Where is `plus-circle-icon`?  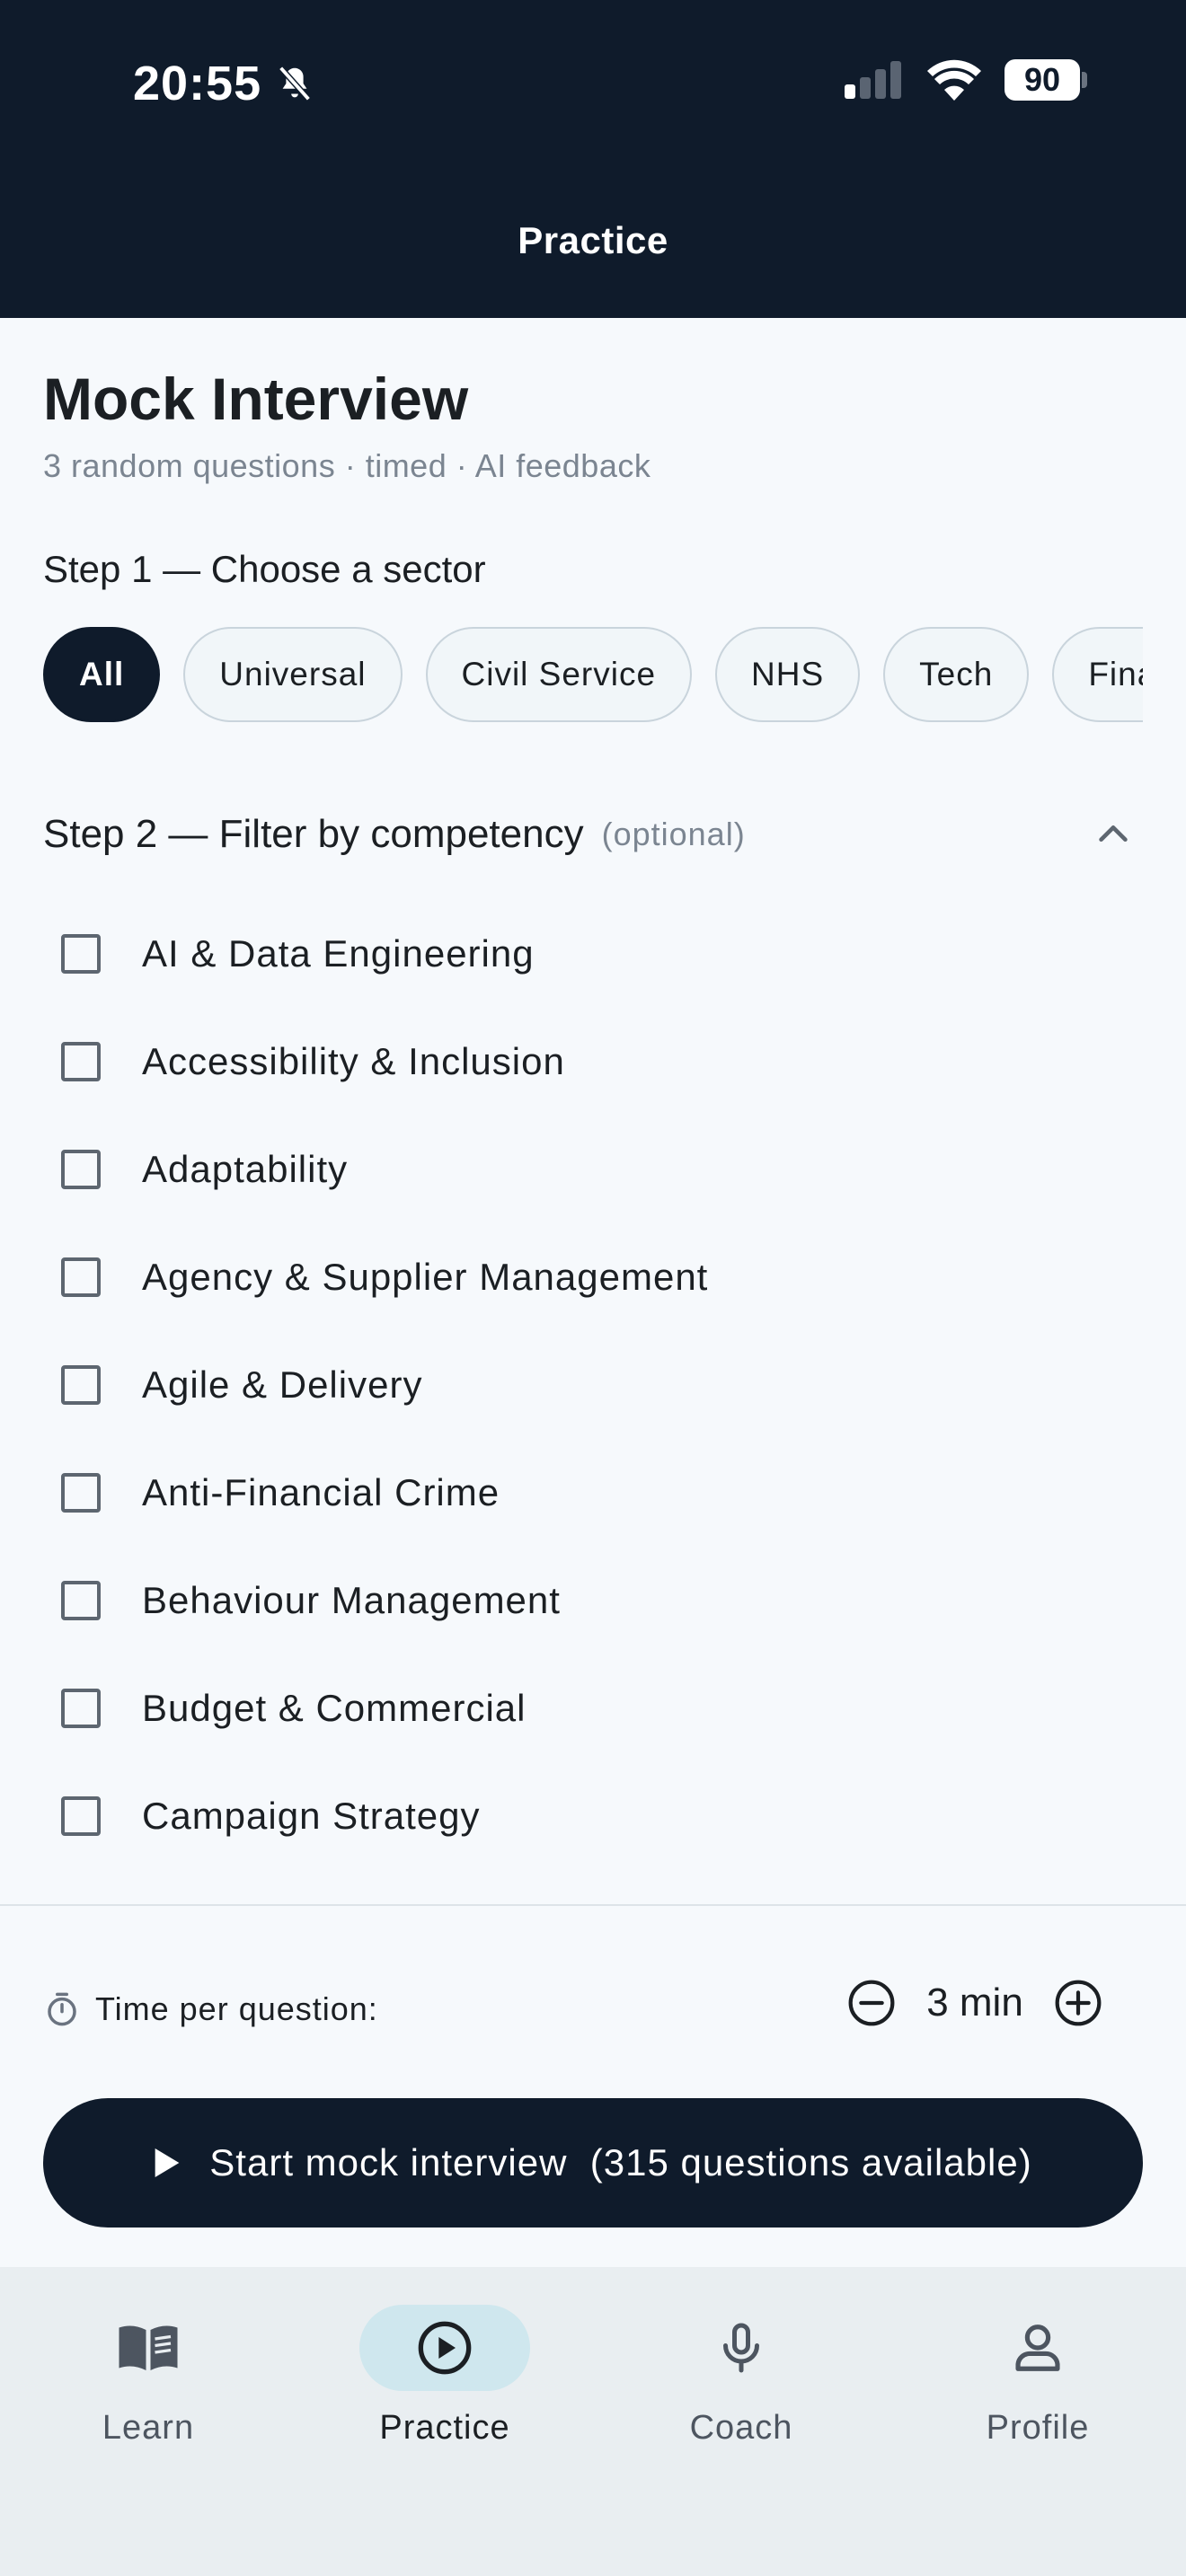 plus-circle-icon is located at coordinates (1078, 2003).